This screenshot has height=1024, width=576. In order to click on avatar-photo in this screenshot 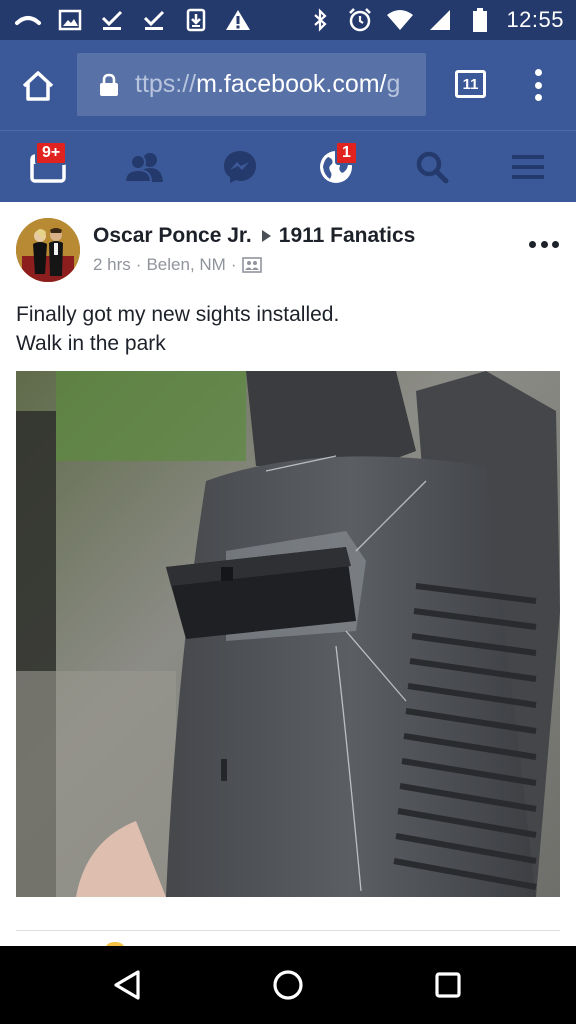, I will do `click(48, 250)`.